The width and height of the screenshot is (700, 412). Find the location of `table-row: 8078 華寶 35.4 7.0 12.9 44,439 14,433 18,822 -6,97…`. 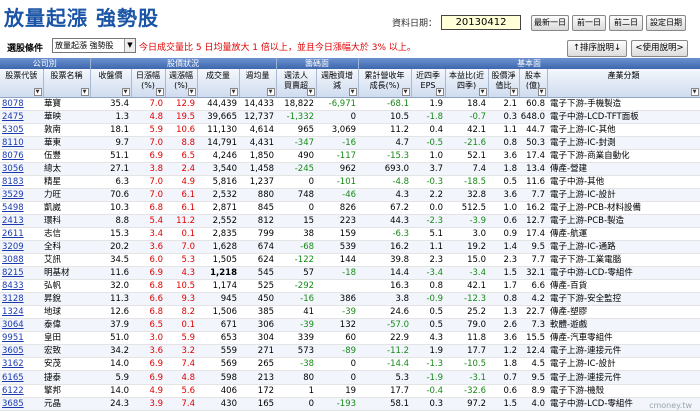

table-row: 8078 華寶 35.4 7.0 12.9 44,439 14,433 18,822 -6,97… is located at coordinates (350, 104).